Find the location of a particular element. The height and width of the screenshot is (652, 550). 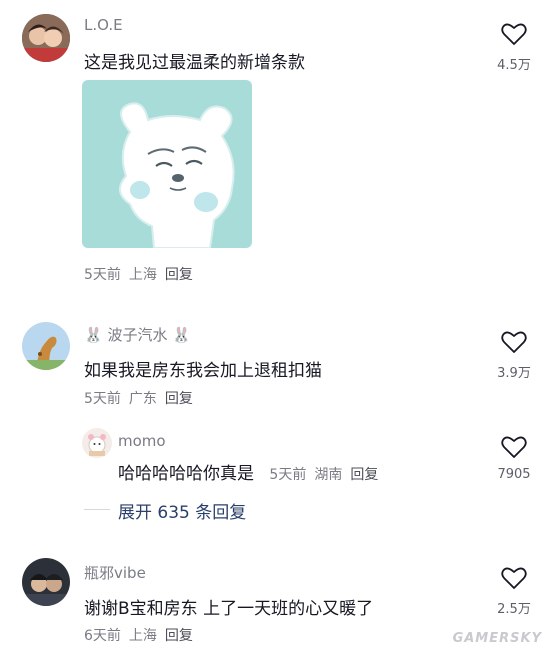

comment-username: 🐰 波子汽水 🐰 is located at coordinates (137, 334).